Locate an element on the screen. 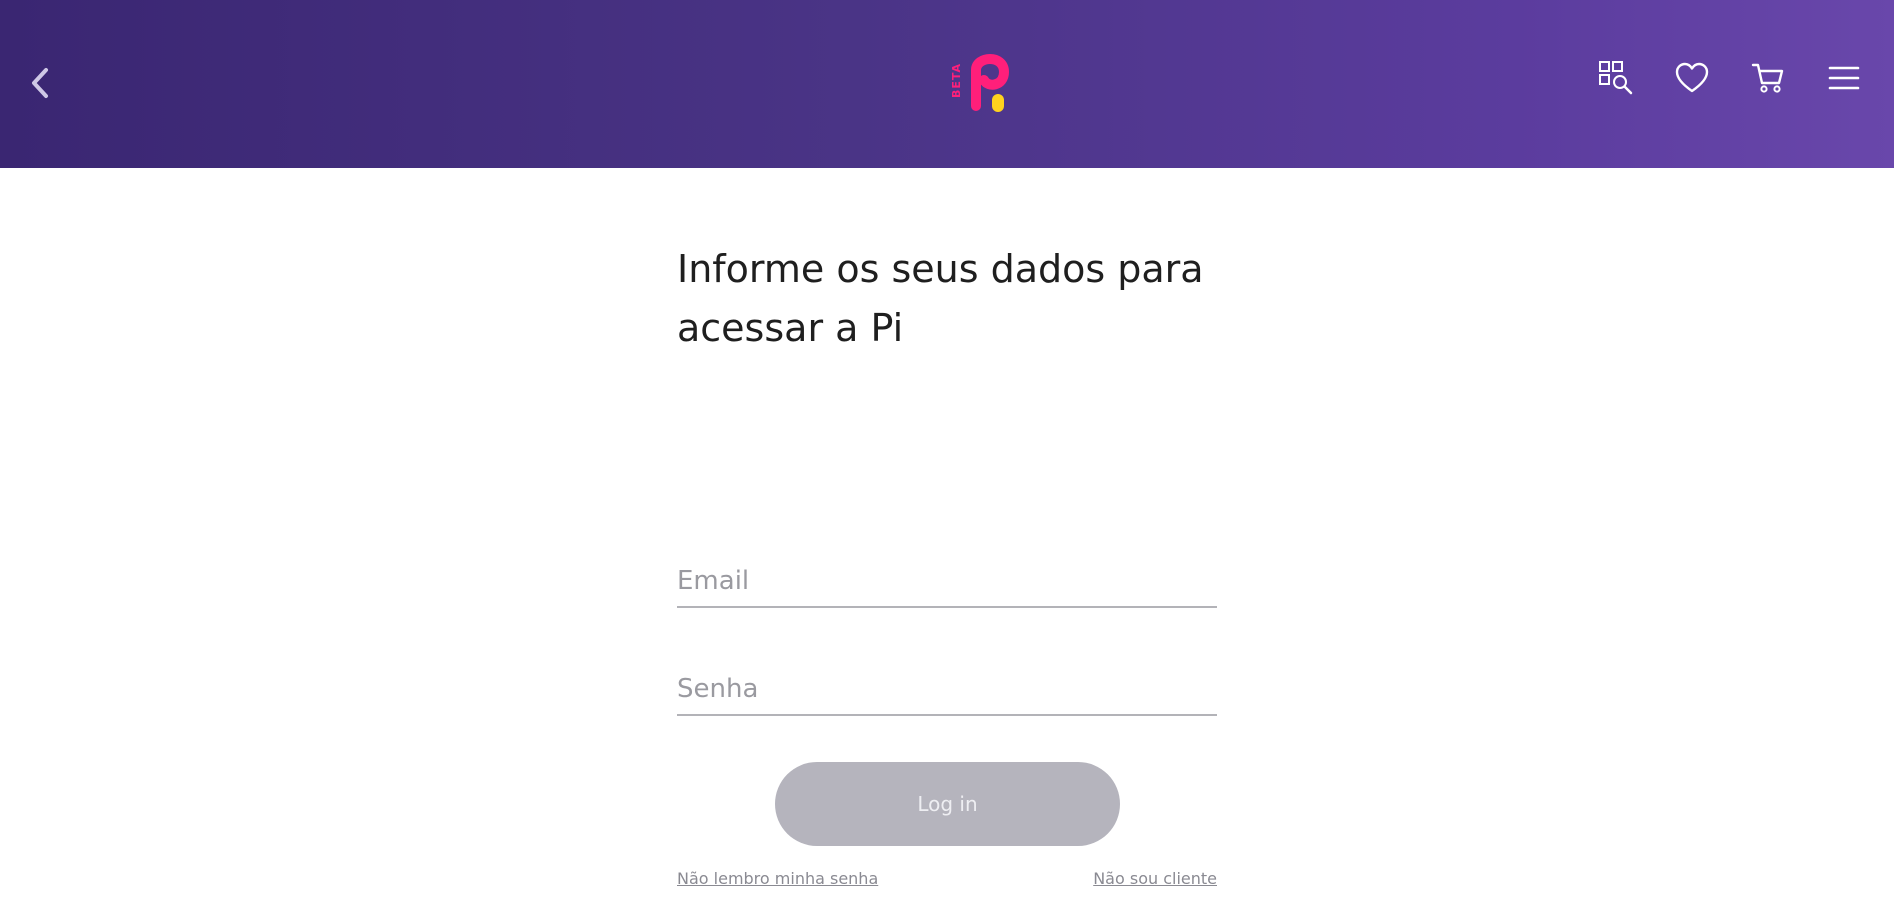 The width and height of the screenshot is (1894, 910). heart-icon is located at coordinates (1692, 77).